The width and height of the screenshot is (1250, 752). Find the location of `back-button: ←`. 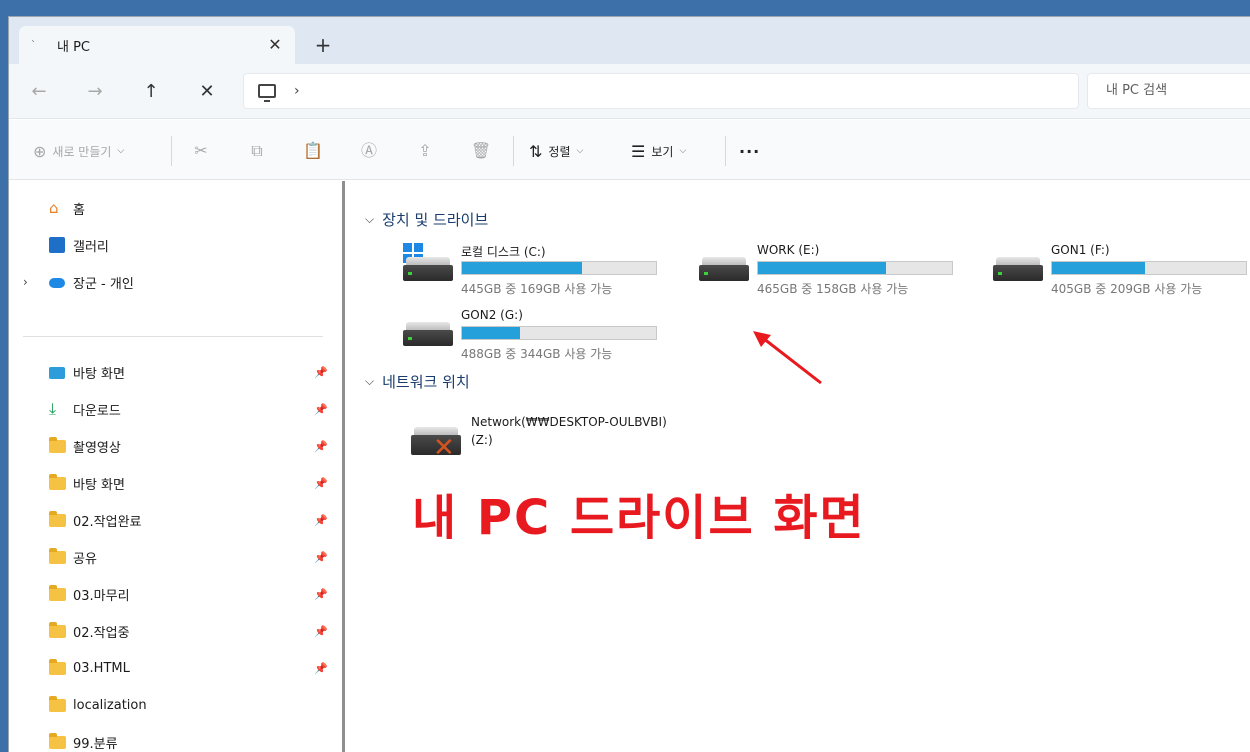

back-button: ← is located at coordinates (39, 92).